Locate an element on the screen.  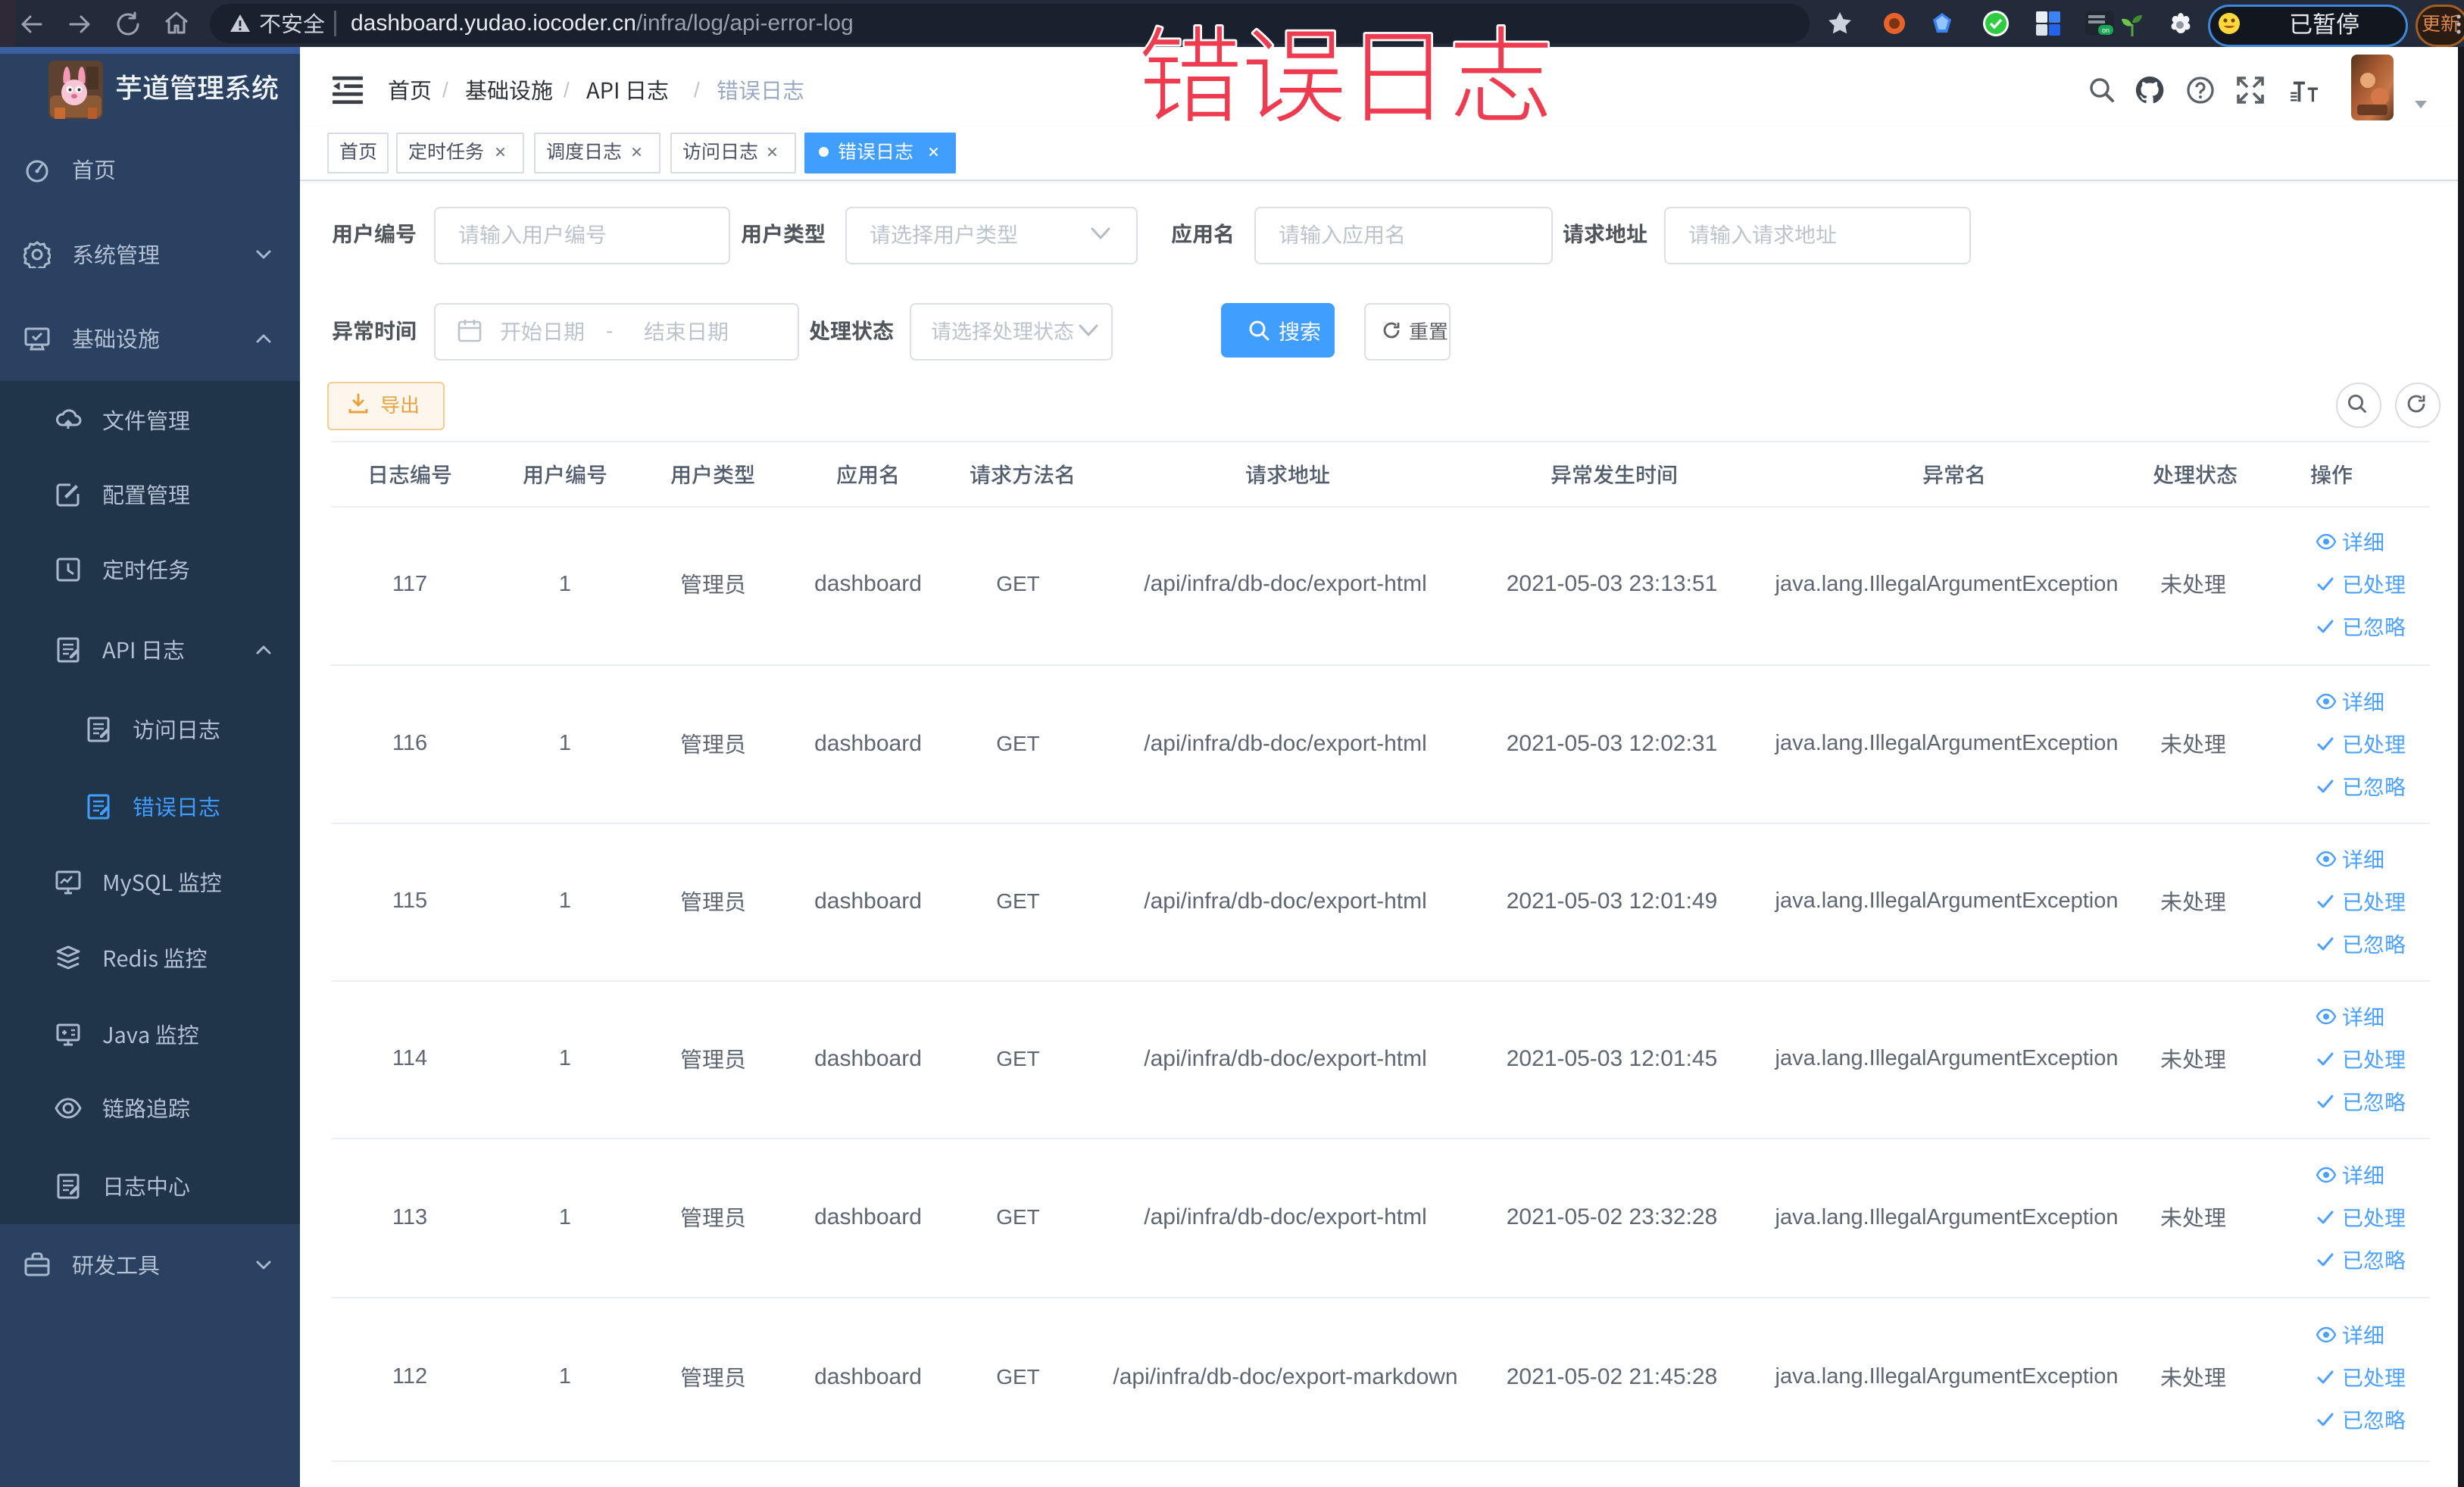
svg-text: on is located at coordinates (2106, 30).